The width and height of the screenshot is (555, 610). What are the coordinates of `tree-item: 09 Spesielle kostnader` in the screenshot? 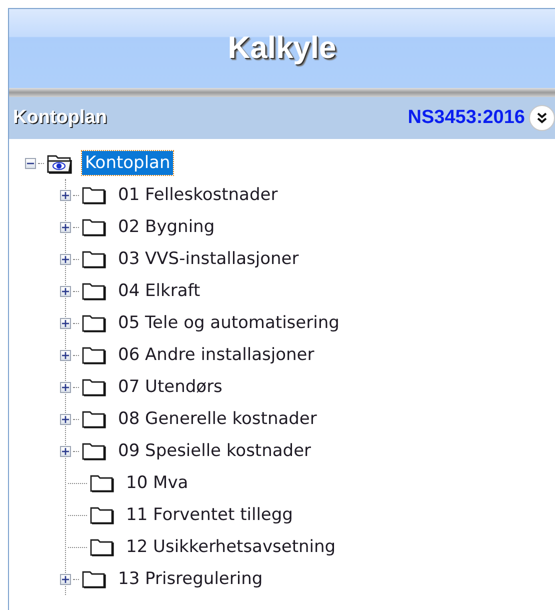 It's located at (214, 451).